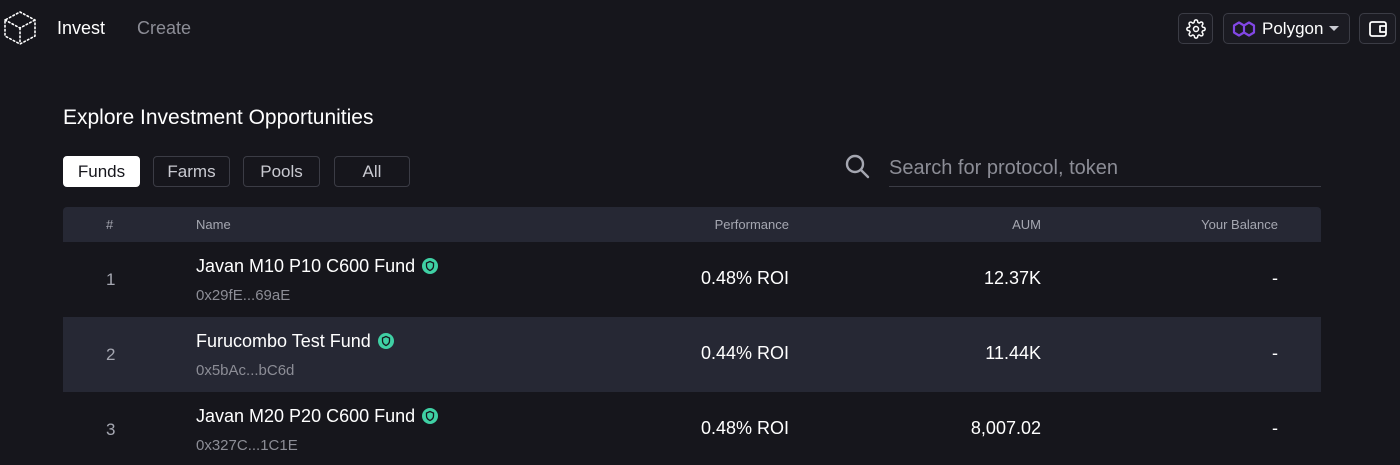  I want to click on network-label: Polygon, so click(1293, 28).